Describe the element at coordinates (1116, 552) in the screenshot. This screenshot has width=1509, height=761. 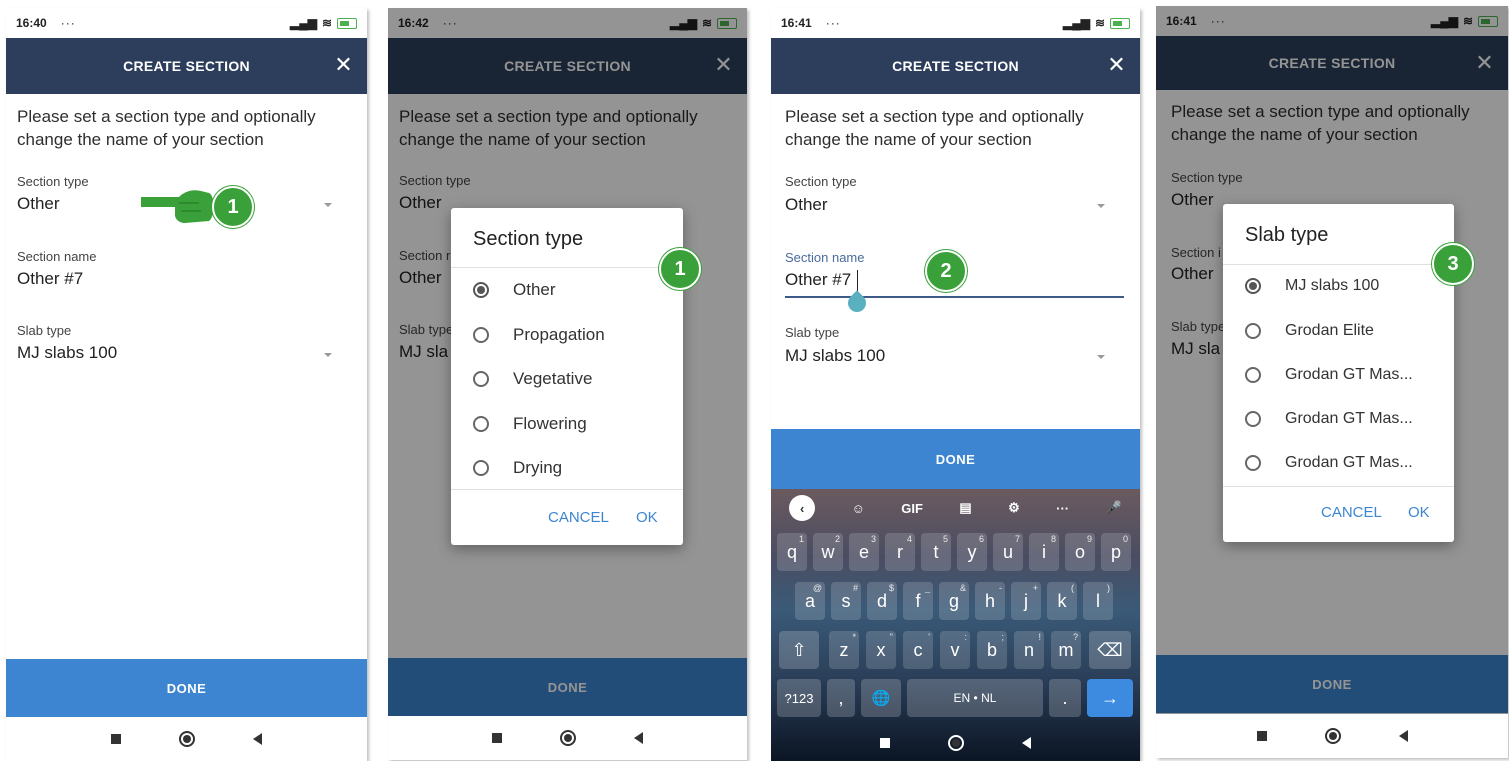
I see `key-p: p0` at that location.